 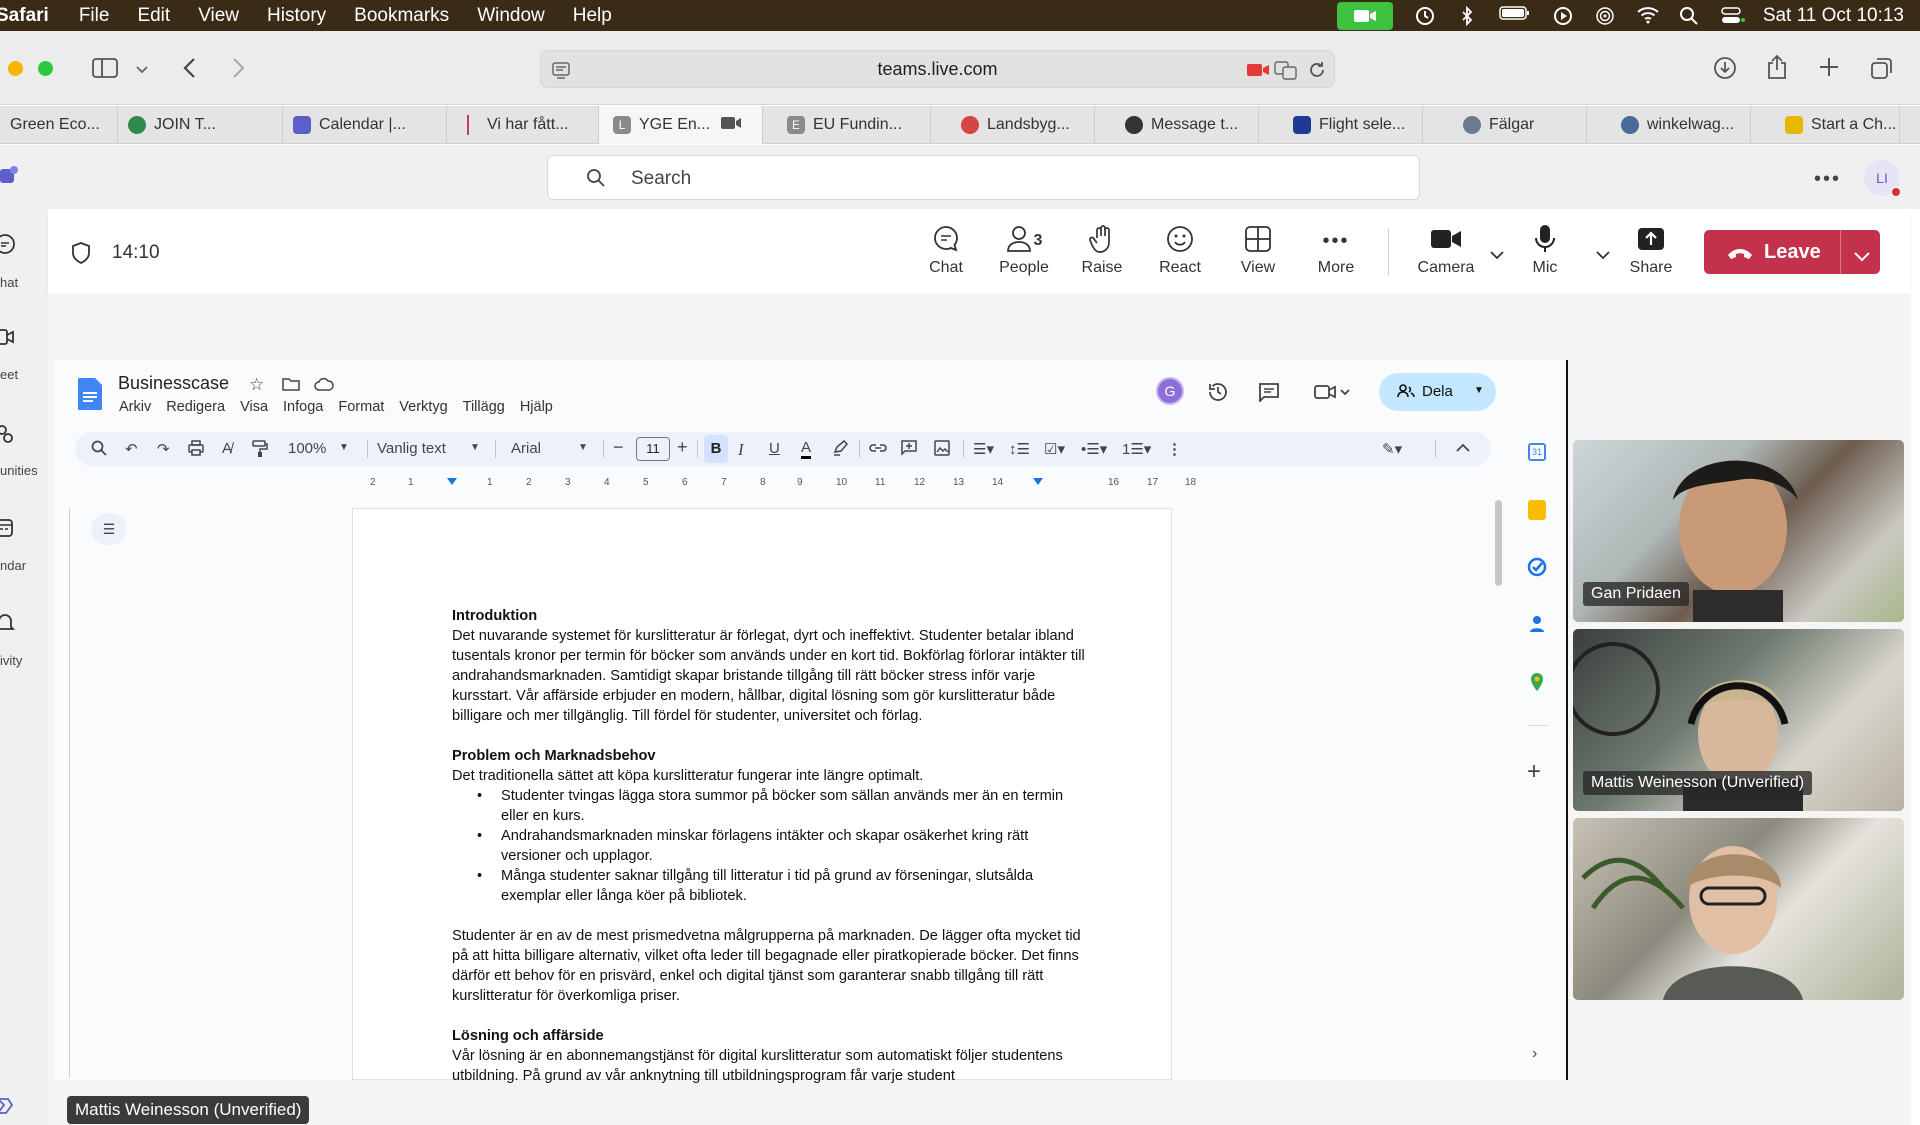 What do you see at coordinates (806, 449) in the screenshot?
I see `text-color-button: A` at bounding box center [806, 449].